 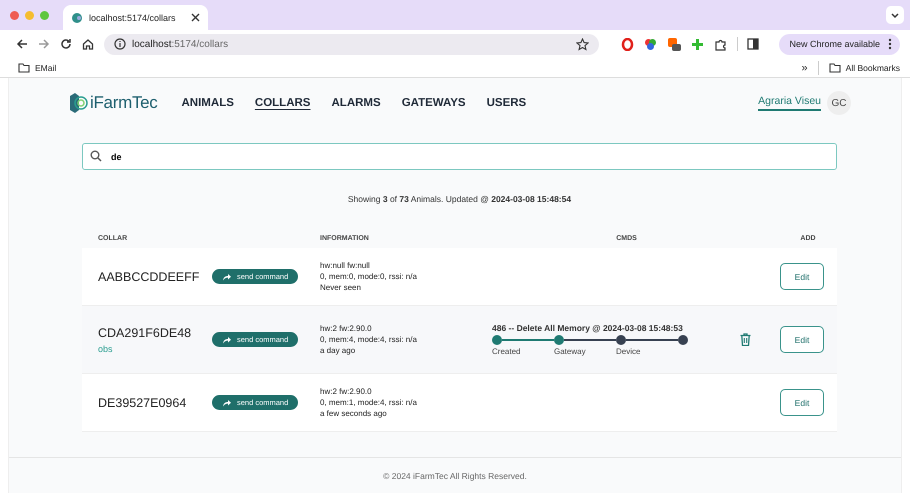 What do you see at coordinates (434, 103) in the screenshot?
I see `nav-link: GATEWAYS` at bounding box center [434, 103].